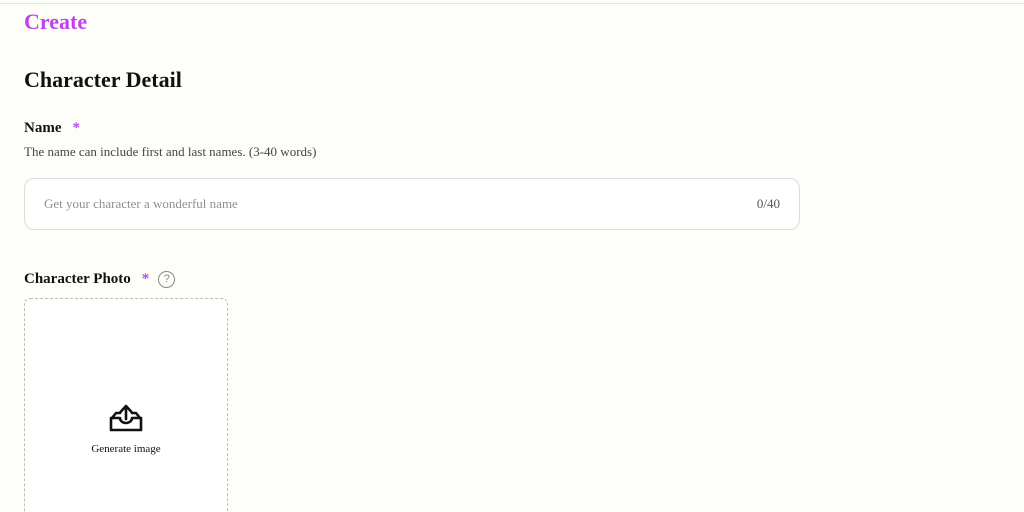 The image size is (1024, 512). Describe the element at coordinates (394, 204) in the screenshot. I see `name-input` at that location.